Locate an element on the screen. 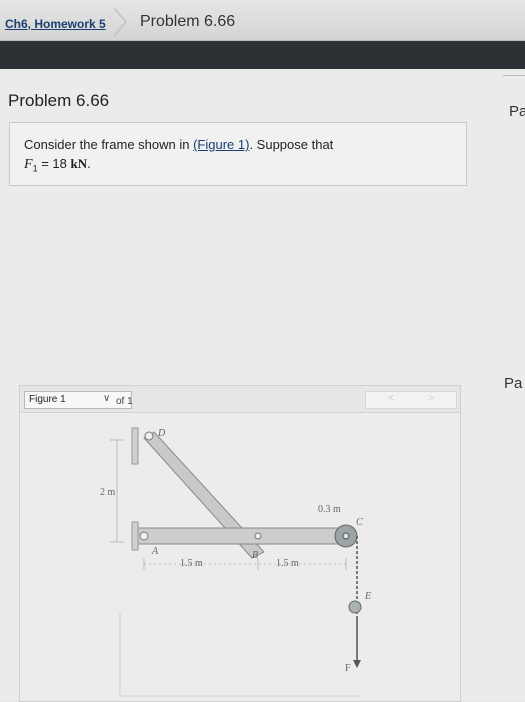 This screenshot has width=525, height=702. page-title: Problem 6.66 is located at coordinates (59, 100).